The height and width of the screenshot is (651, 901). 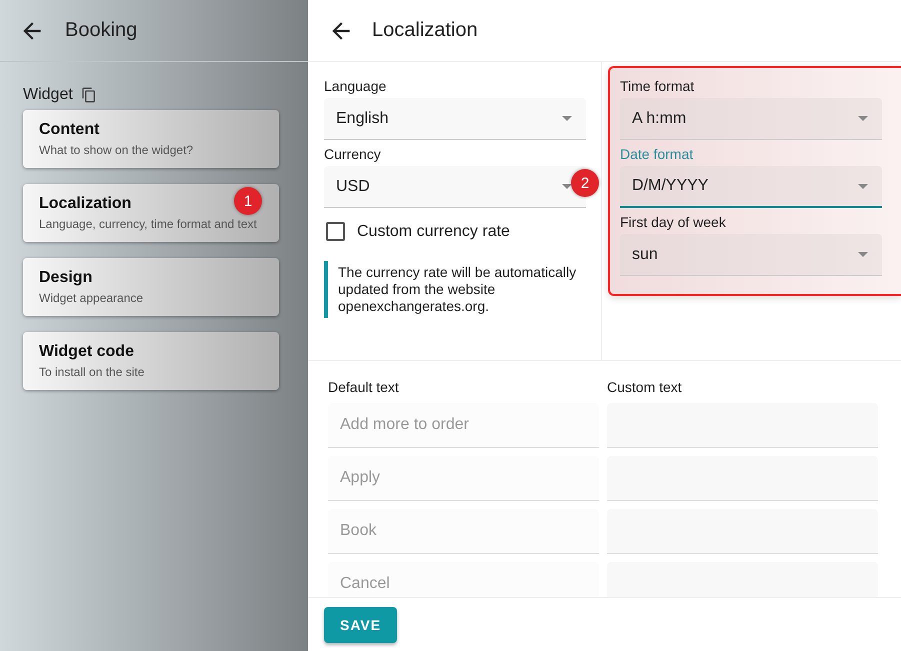 What do you see at coordinates (248, 201) in the screenshot?
I see `step-badge: 1` at bounding box center [248, 201].